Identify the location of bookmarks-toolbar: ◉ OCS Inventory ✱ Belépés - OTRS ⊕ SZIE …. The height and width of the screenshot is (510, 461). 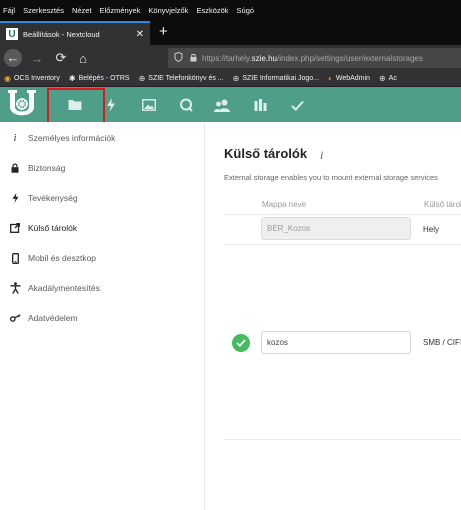
(230, 79).